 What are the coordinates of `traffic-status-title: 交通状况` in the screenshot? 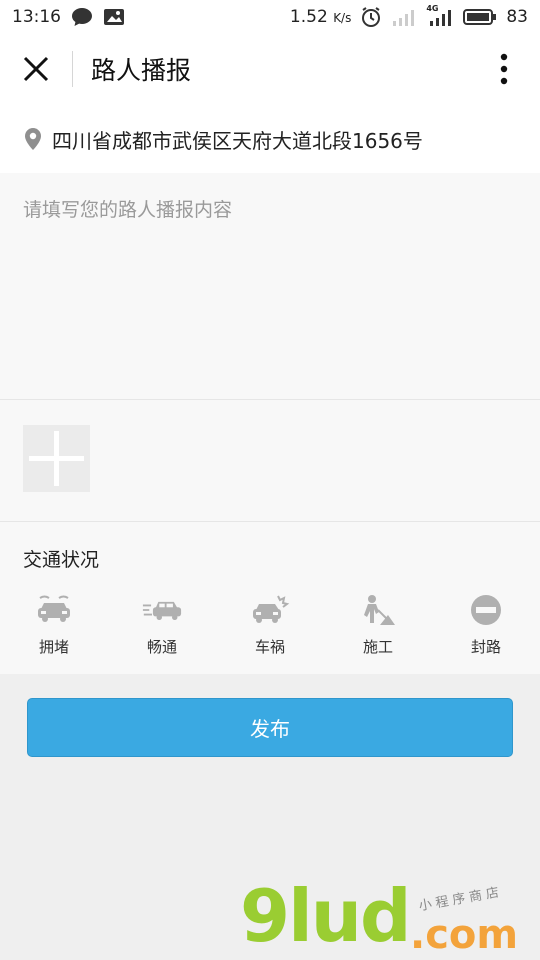 It's located at (61, 560).